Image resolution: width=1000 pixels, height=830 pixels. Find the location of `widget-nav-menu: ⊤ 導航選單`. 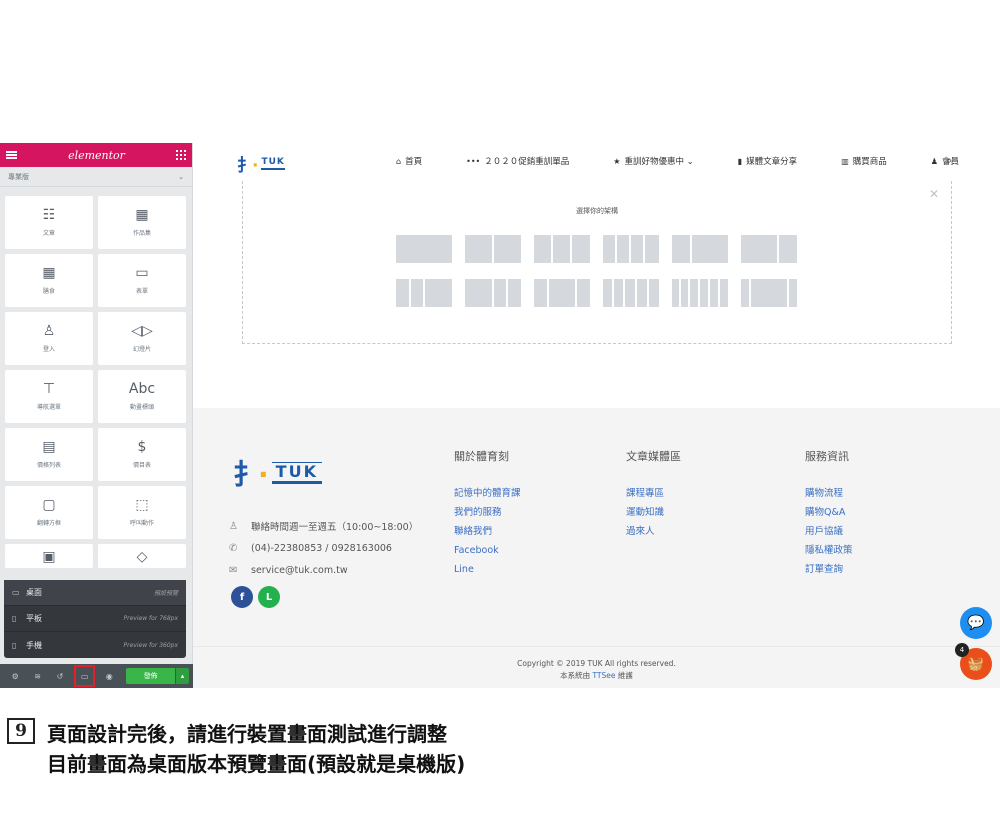

widget-nav-menu: ⊤ 導航選單 is located at coordinates (49, 396).